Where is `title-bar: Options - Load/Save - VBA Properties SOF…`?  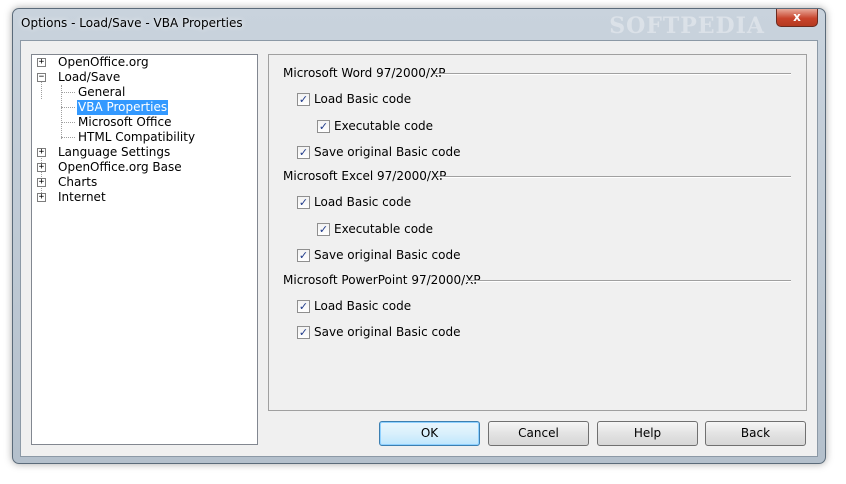 title-bar: Options - Load/Save - VBA Properties SOF… is located at coordinates (419, 24).